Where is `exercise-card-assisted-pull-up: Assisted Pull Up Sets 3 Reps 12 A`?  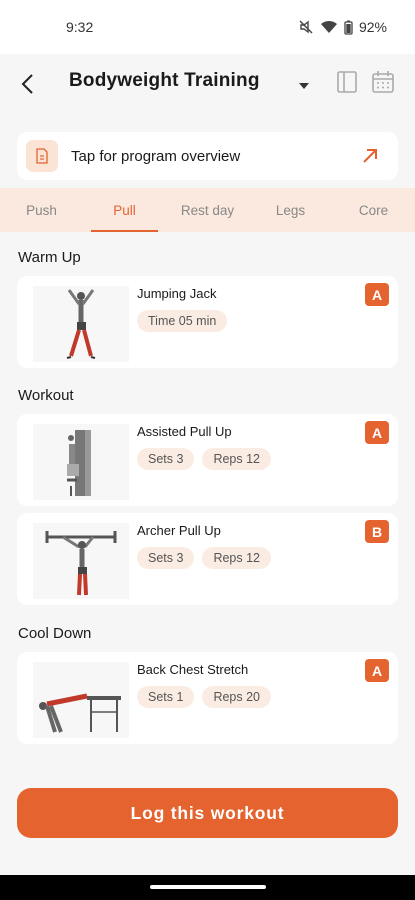
exercise-card-assisted-pull-up: Assisted Pull Up Sets 3 Reps 12 A is located at coordinates (207, 460).